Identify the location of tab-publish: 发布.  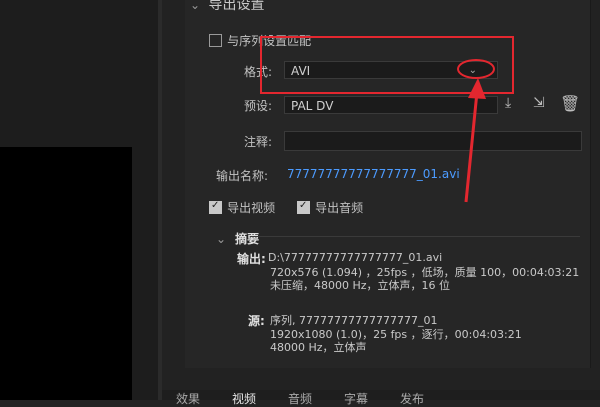
(412, 398).